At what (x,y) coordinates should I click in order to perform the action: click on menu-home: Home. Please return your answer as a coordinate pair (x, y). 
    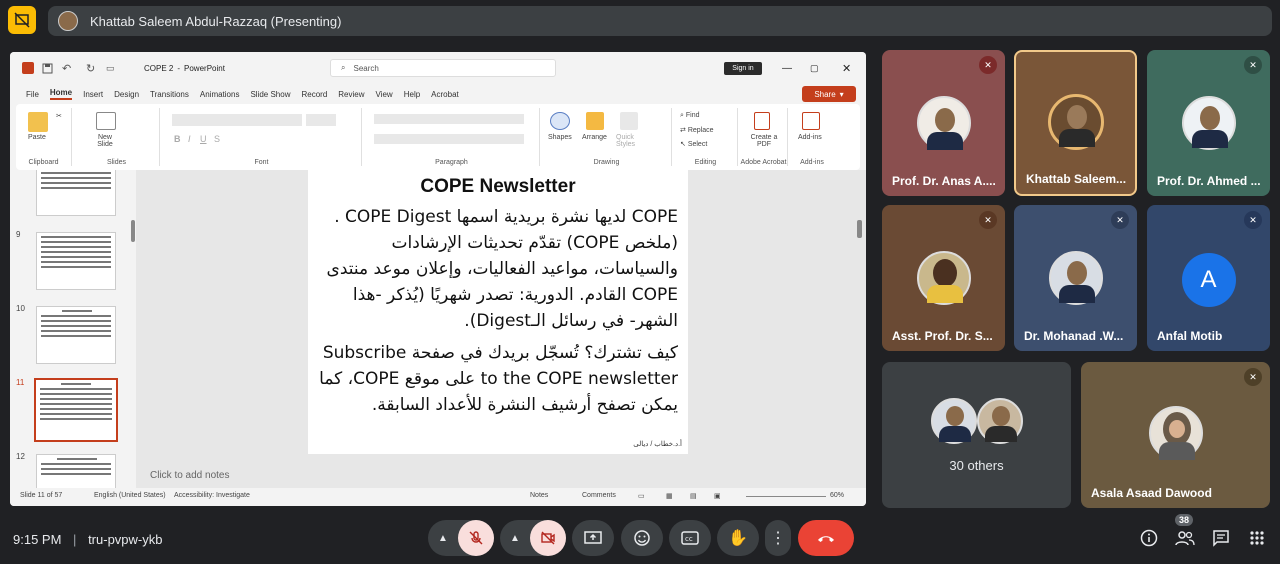
    Looking at the image, I should click on (61, 94).